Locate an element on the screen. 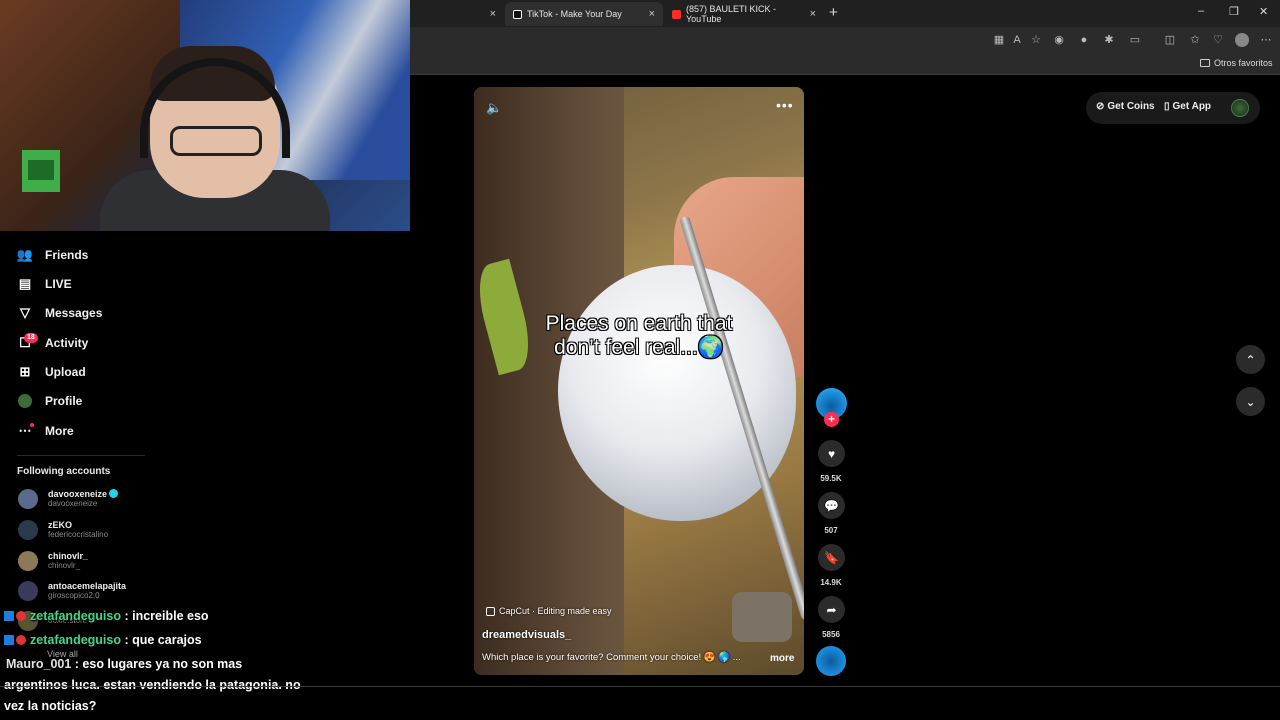 This screenshot has width=1280, height=720. get-app-button: ▯ Get App is located at coordinates (1187, 106).